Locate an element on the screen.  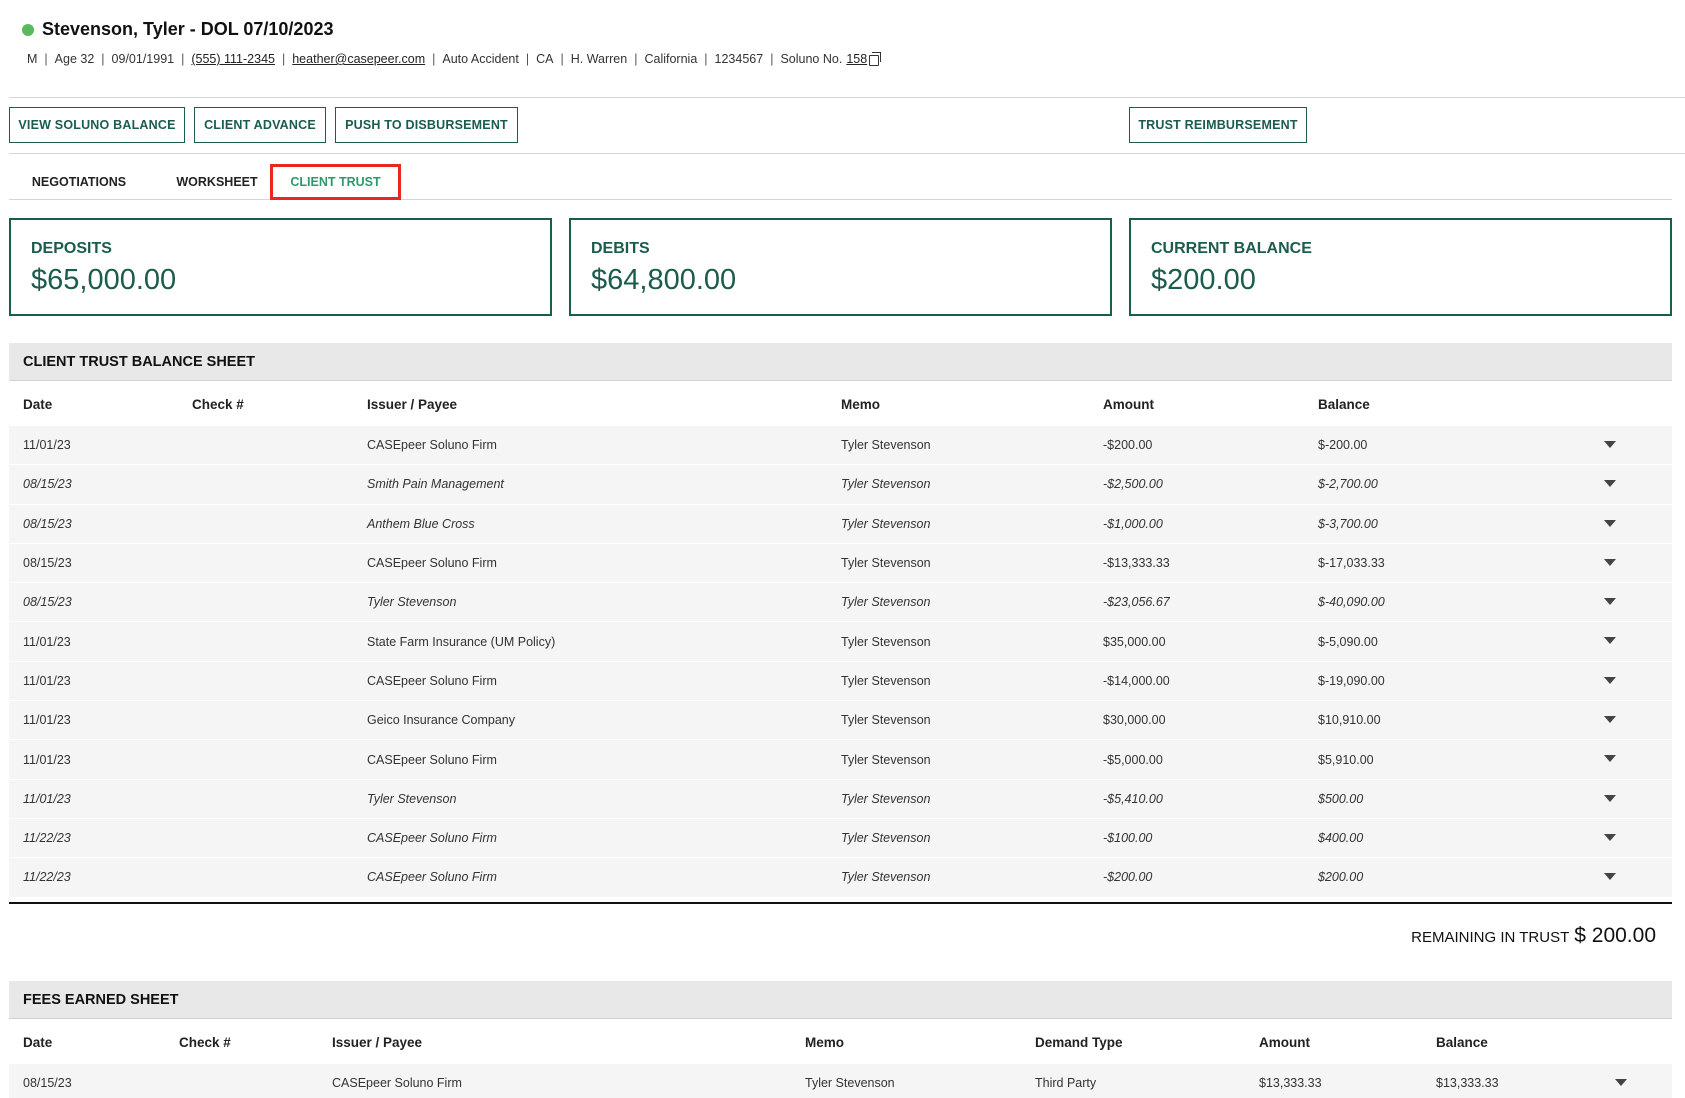
trust-reimbursement-button: TRUST REIMBURSEMENT is located at coordinates (1218, 125).